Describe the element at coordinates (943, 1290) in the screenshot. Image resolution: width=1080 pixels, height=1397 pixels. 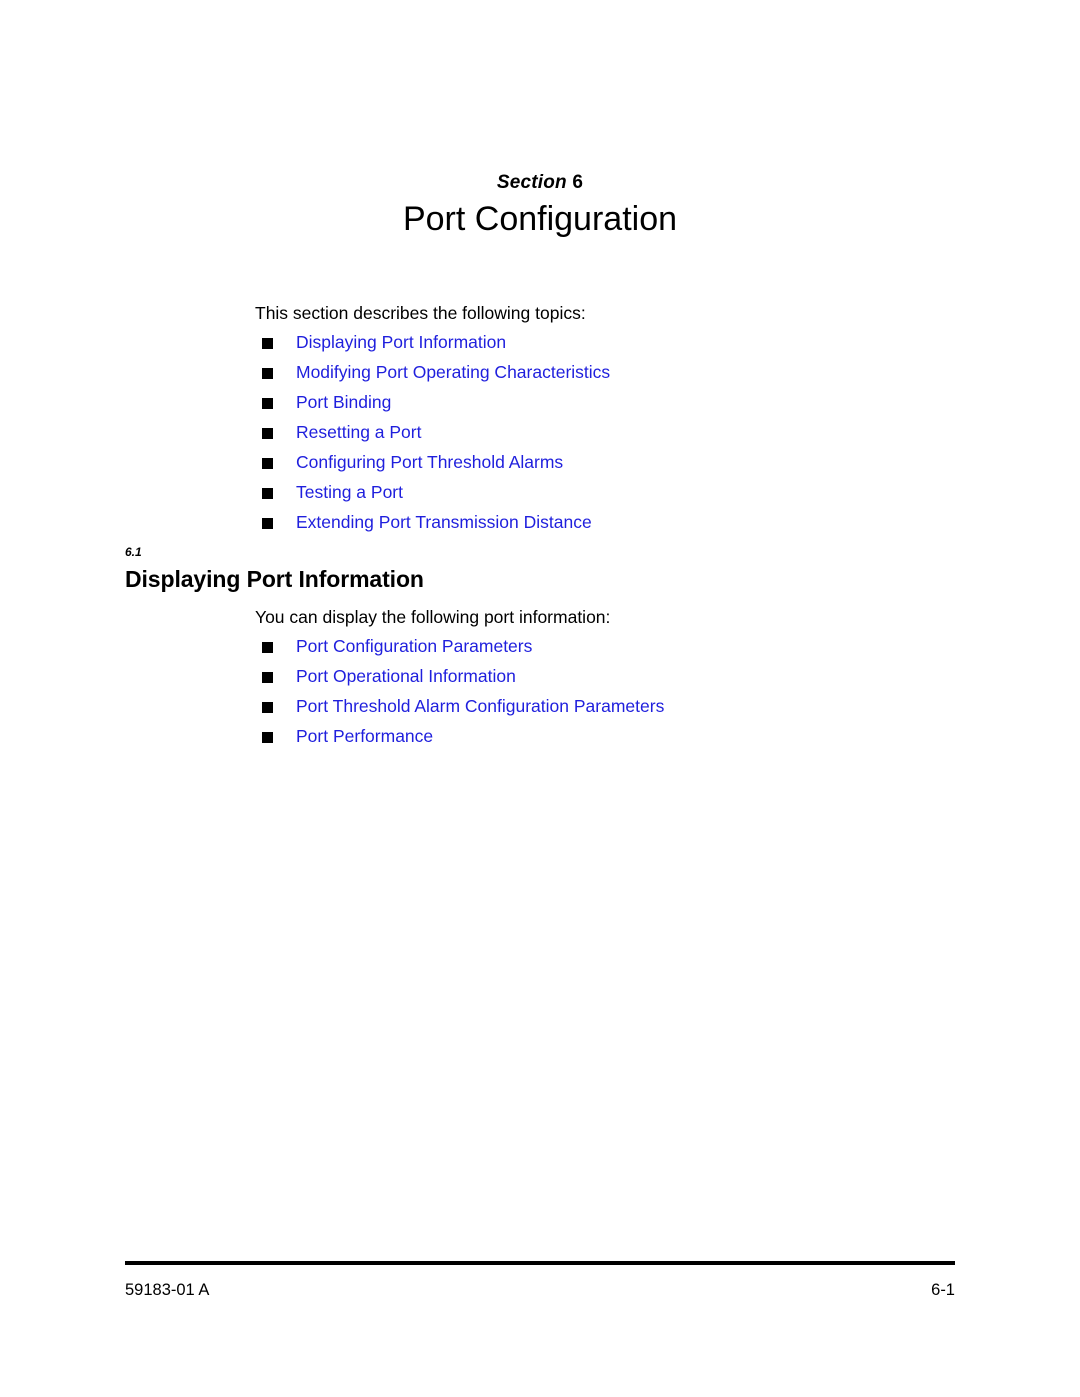
I see `footer-page-number: 6-1` at that location.